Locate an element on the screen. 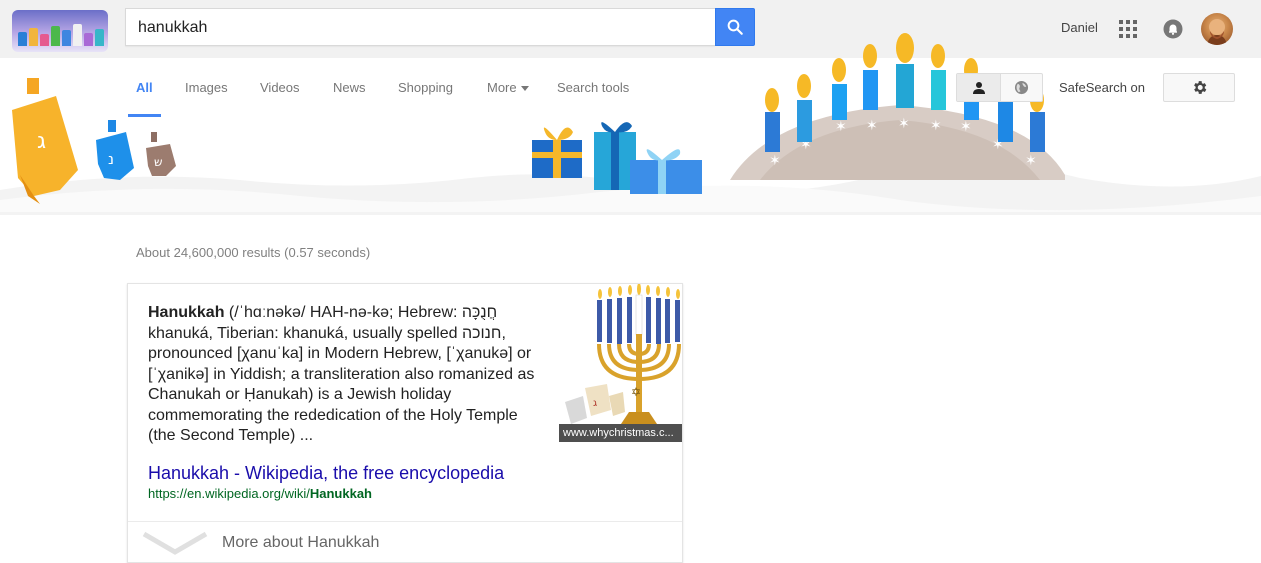  result-url: https://en.wikipedia.org/wiki/Hanukkah is located at coordinates (260, 493).